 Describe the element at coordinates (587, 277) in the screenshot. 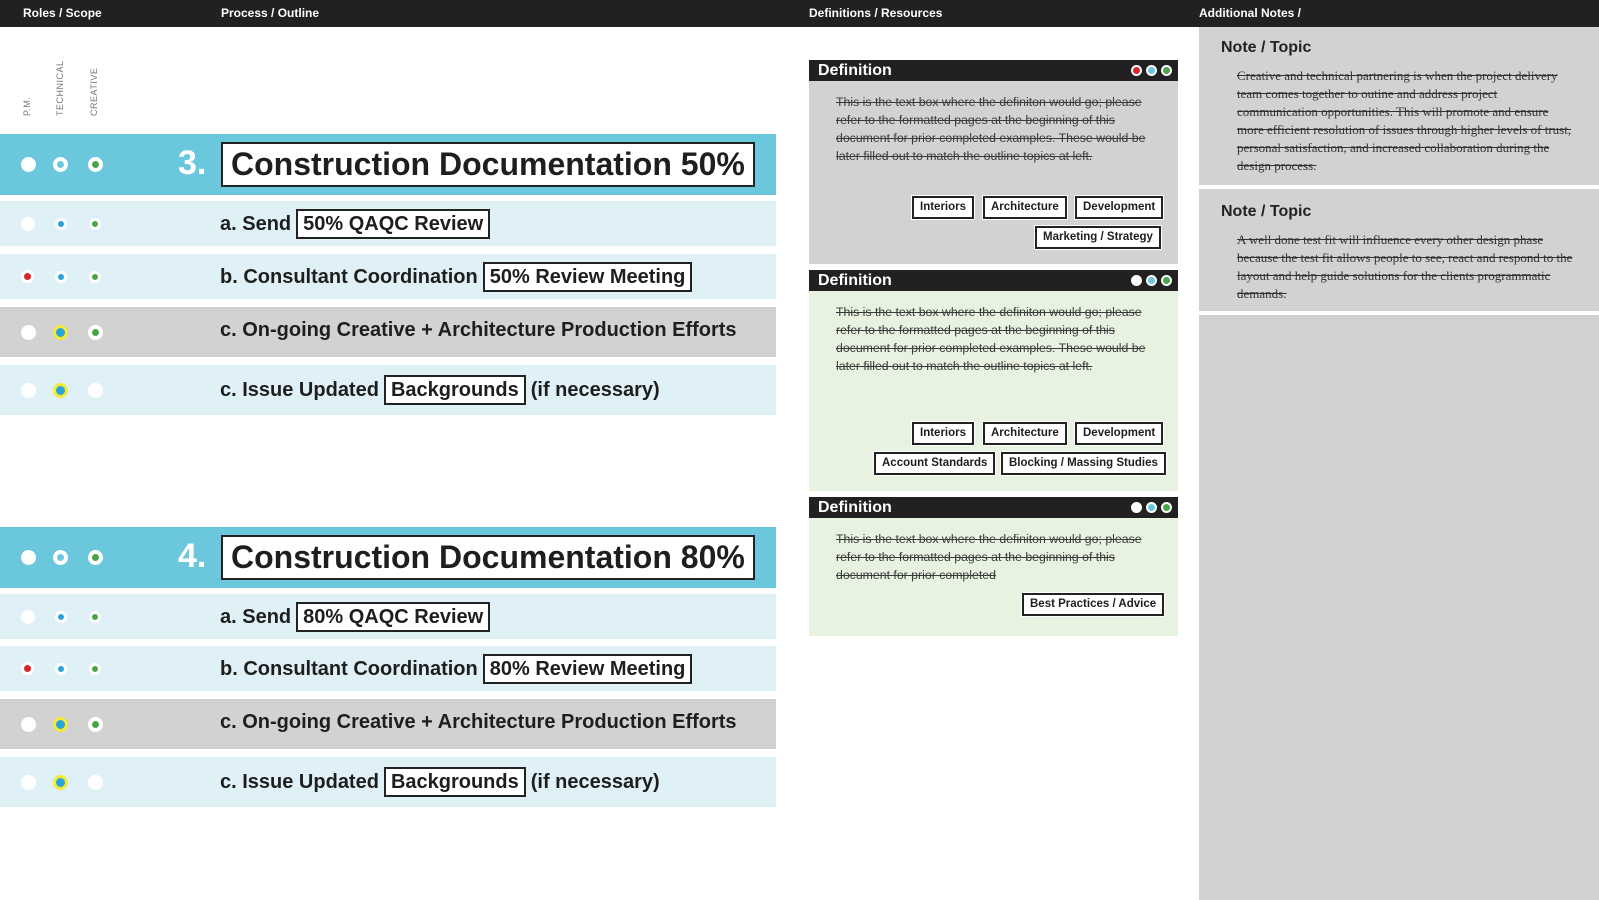

I see `outline-b-box: 50% Review Meeting` at that location.